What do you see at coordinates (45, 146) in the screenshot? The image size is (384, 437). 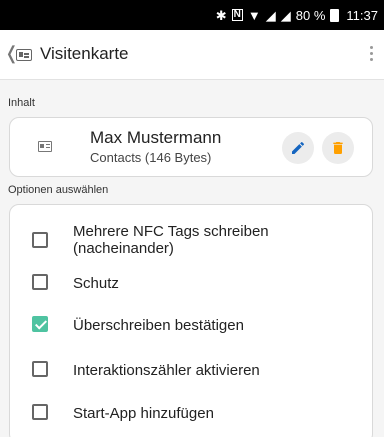 I see `contact-card-icon` at bounding box center [45, 146].